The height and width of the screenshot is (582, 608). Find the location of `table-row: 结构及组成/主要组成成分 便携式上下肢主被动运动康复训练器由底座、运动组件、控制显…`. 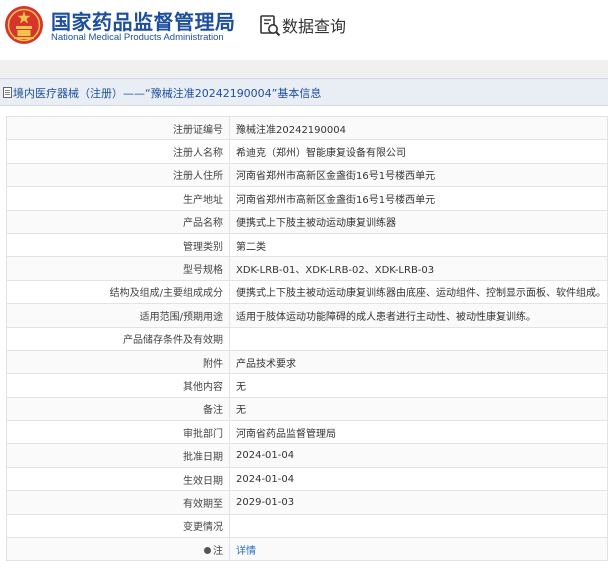

table-row: 结构及组成/主要组成成分 便携式上下肢主被动运动康复训练器由底座、运动组件、控制显… is located at coordinates (307, 292).